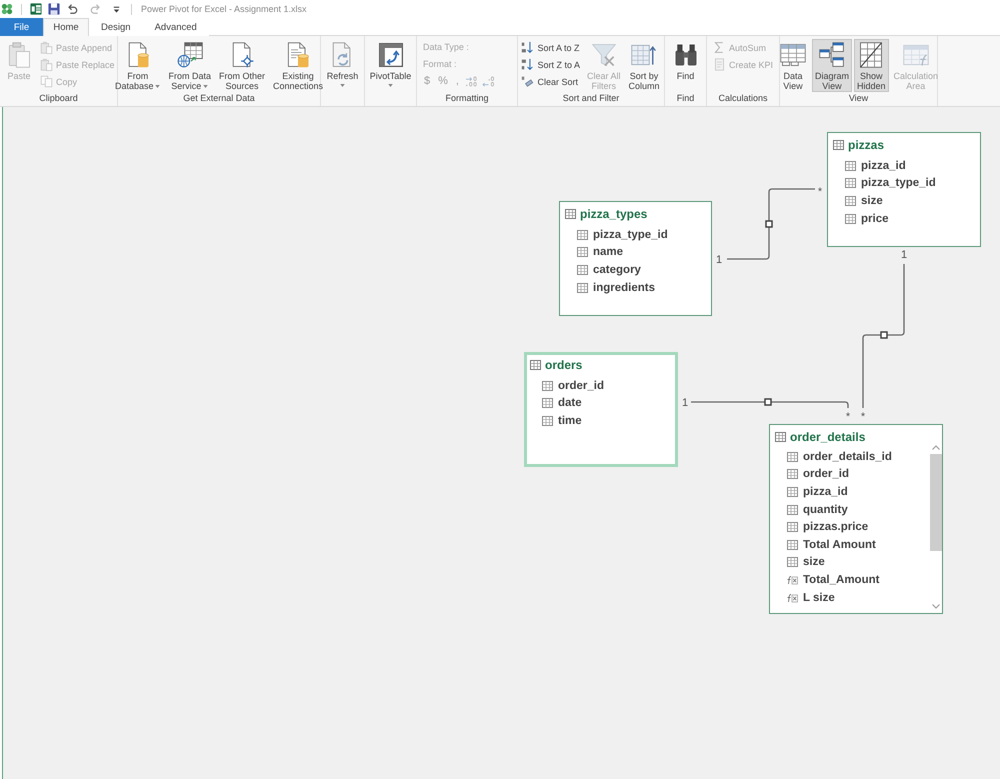 Image resolution: width=1000 pixels, height=779 pixels. What do you see at coordinates (570, 403) in the screenshot?
I see `field-name: date` at bounding box center [570, 403].